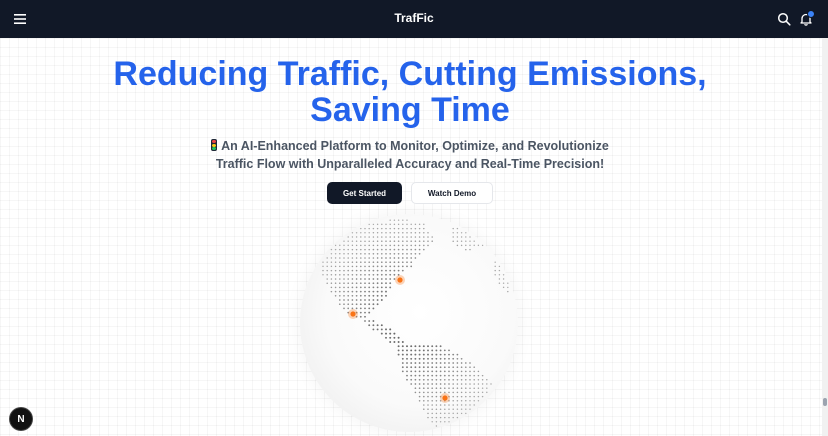  What do you see at coordinates (811, 14) in the screenshot?
I see `notification-dot` at bounding box center [811, 14].